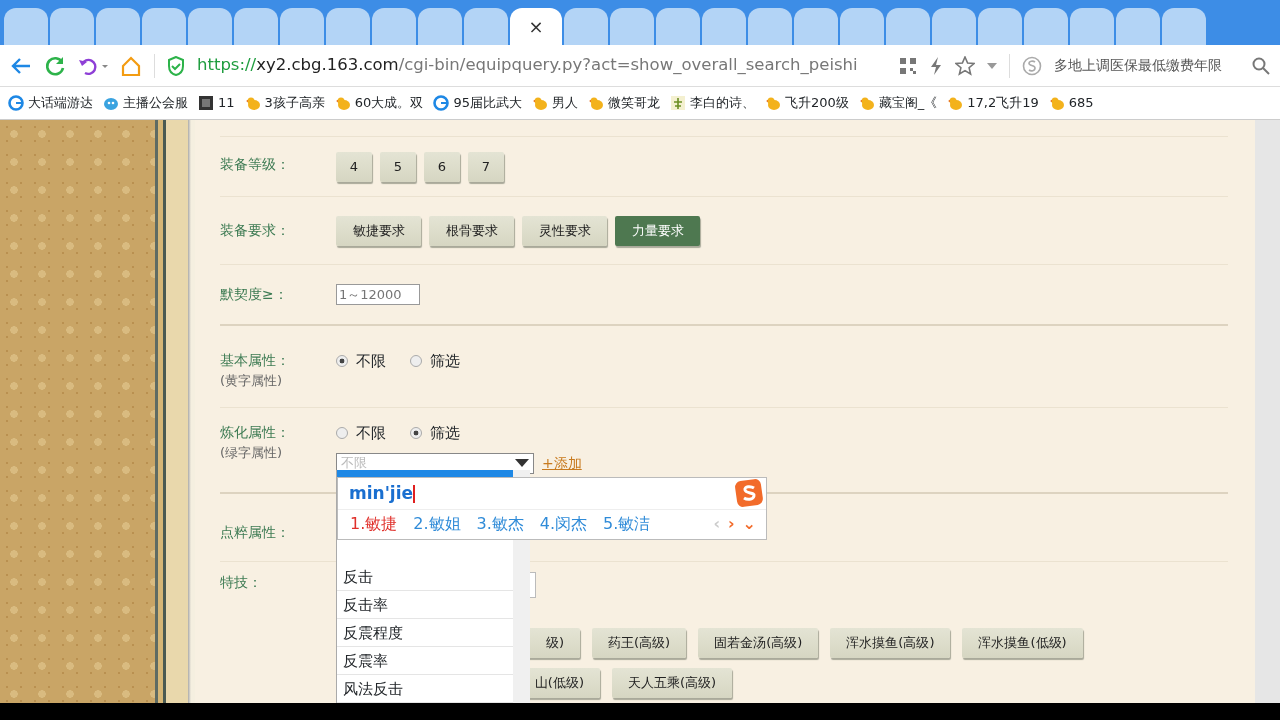 The image size is (1280, 720). I want to click on skill-button: 浑水摸鱼(高级), so click(890, 643).